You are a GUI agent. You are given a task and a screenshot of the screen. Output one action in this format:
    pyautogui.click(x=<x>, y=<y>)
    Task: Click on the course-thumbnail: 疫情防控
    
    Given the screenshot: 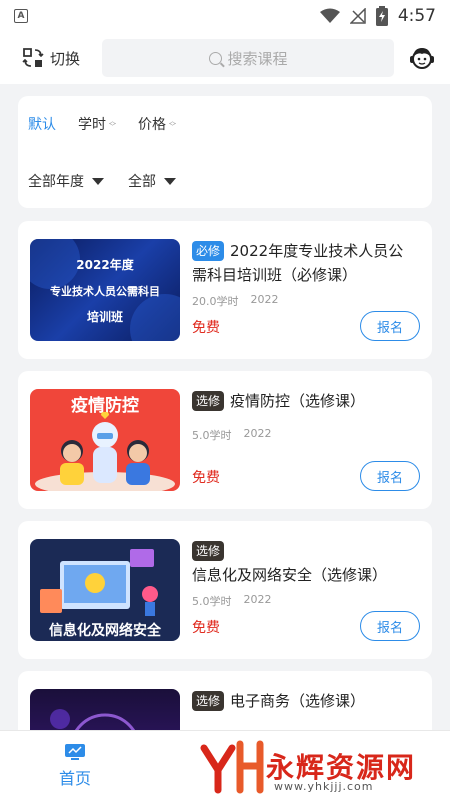 What is the action you would take?
    pyautogui.click(x=105, y=440)
    